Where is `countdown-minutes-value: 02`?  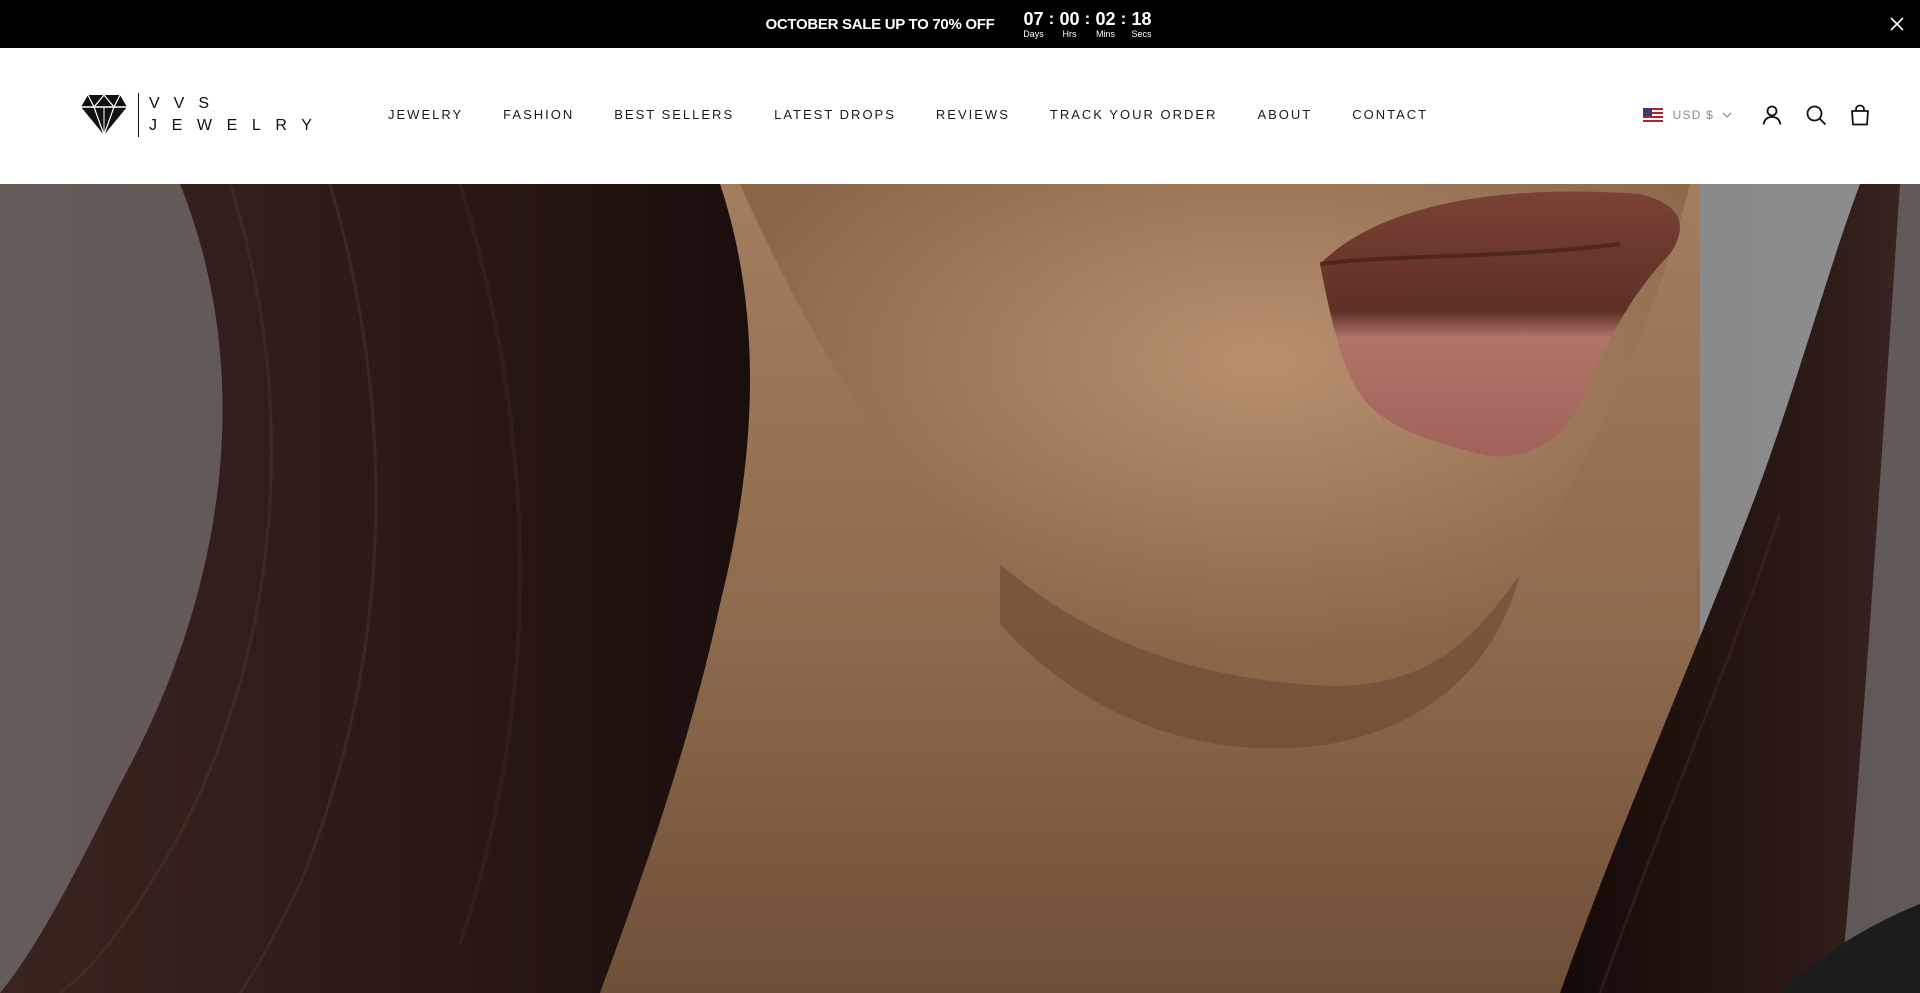
countdown-minutes-value: 02 is located at coordinates (1105, 19).